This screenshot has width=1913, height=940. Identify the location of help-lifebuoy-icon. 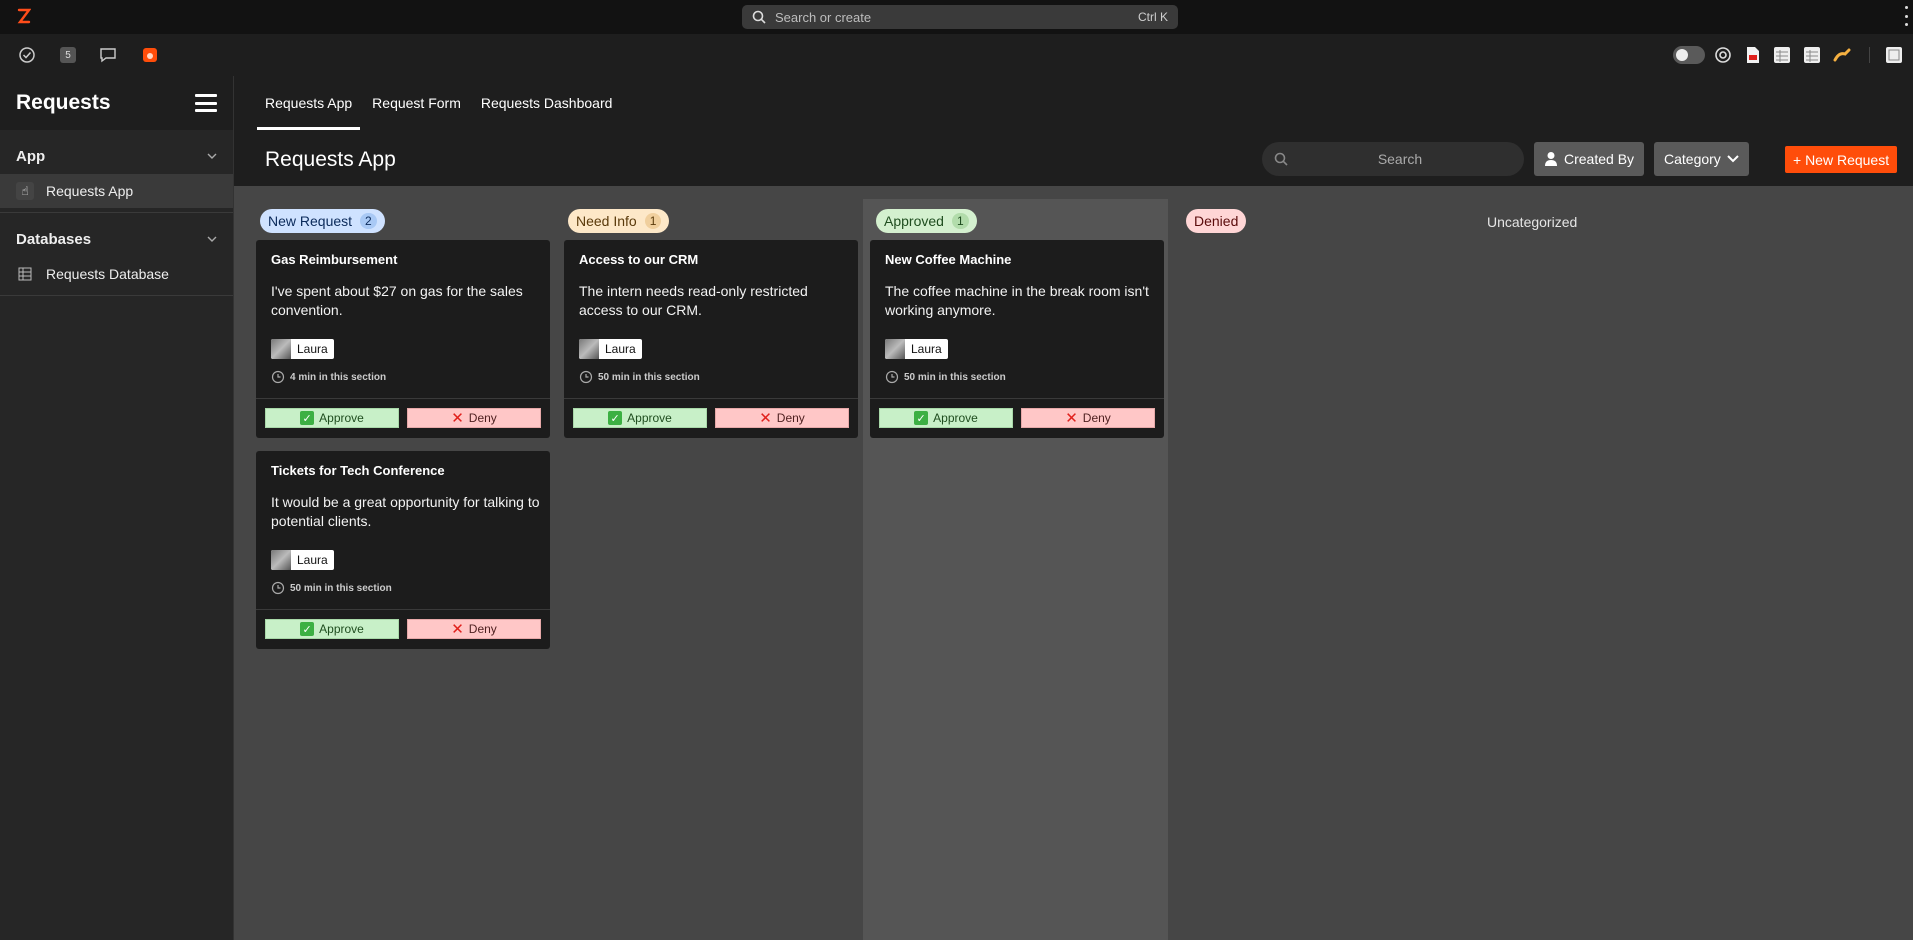
(1723, 55).